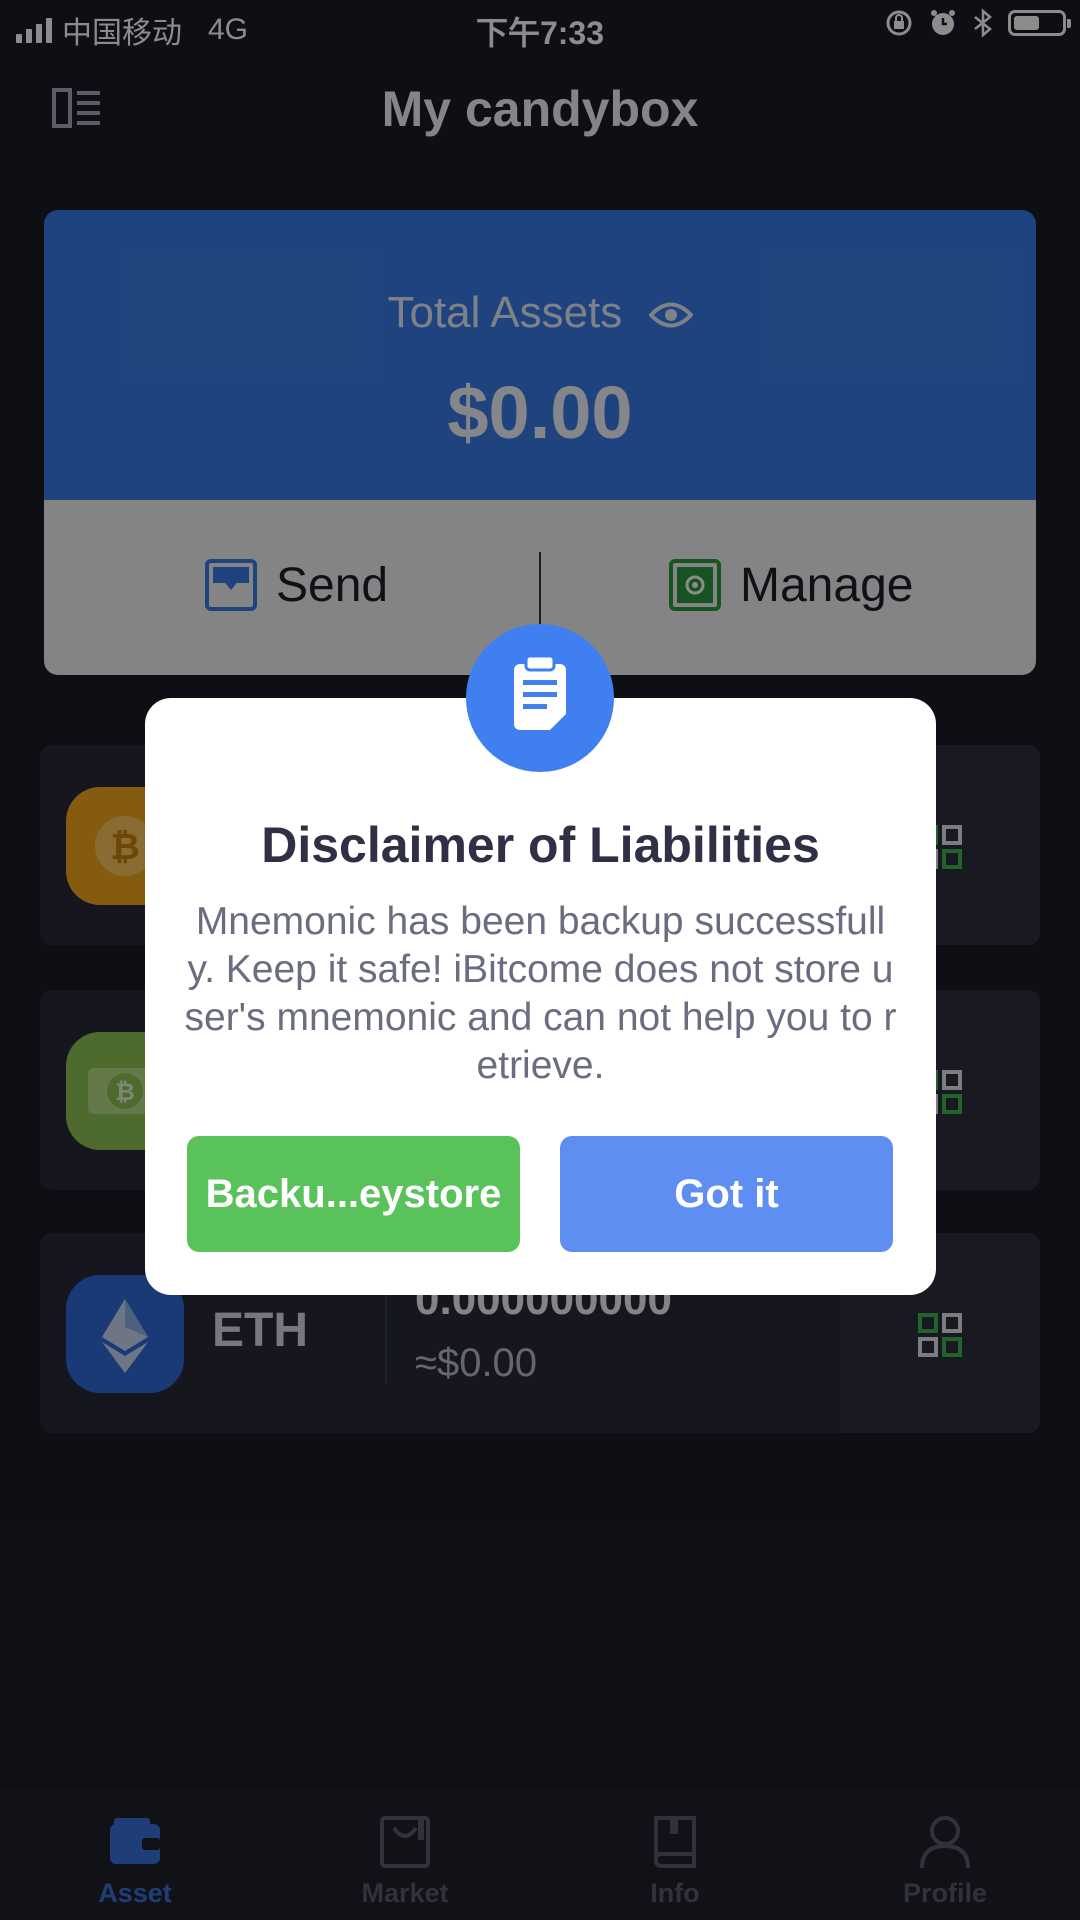  I want to click on backup-keystore-button: Backu...eystore, so click(353, 1194).